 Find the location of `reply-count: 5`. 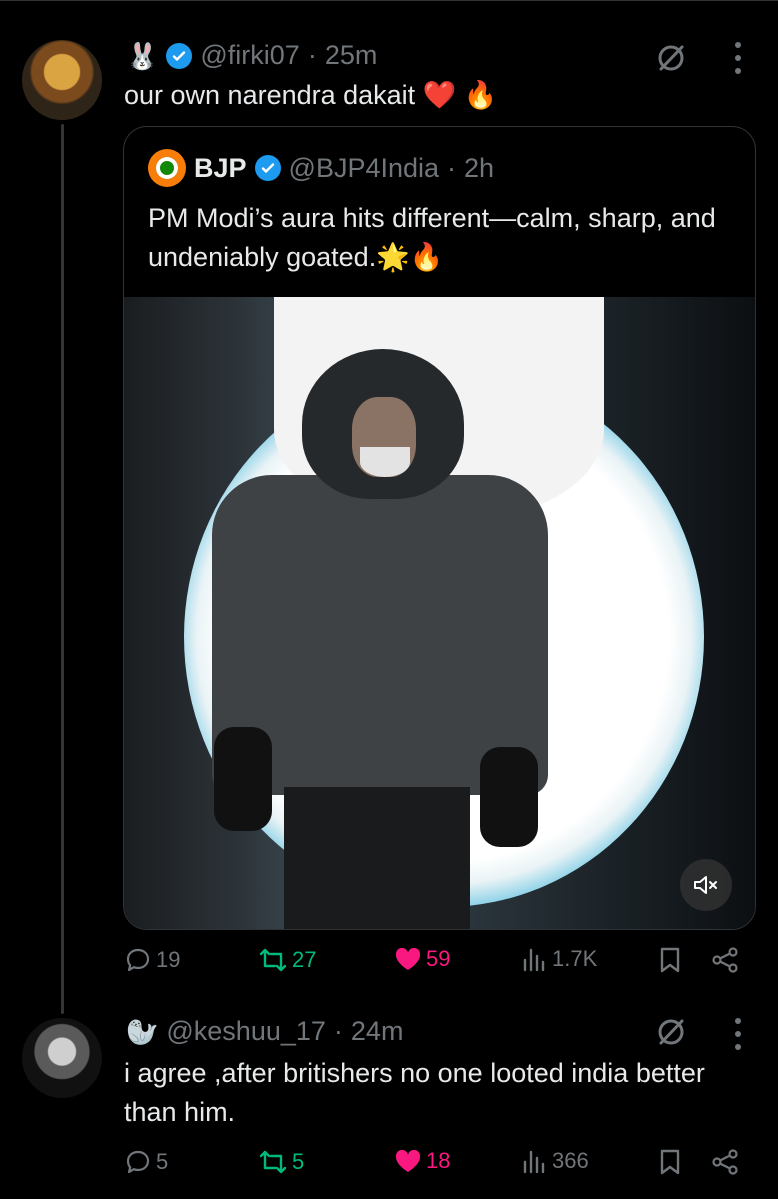

reply-count: 5 is located at coordinates (162, 1161).